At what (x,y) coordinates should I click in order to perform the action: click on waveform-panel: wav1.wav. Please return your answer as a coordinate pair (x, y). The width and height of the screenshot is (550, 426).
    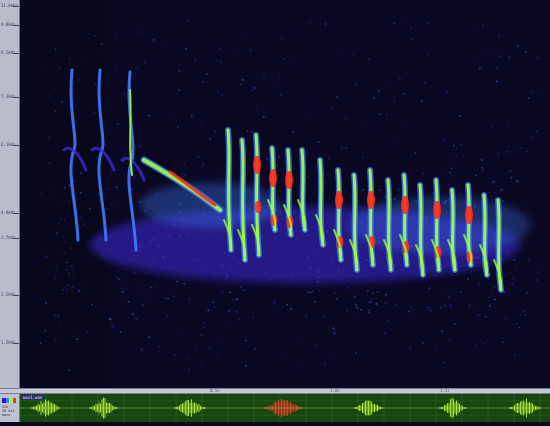
    Looking at the image, I should click on (284, 408).